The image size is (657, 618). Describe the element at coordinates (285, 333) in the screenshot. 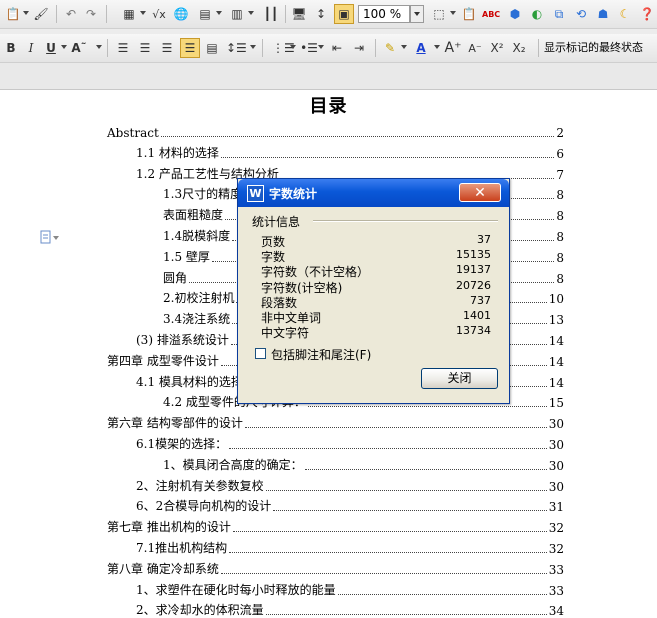

I see `stat-label: 中文字符` at that location.